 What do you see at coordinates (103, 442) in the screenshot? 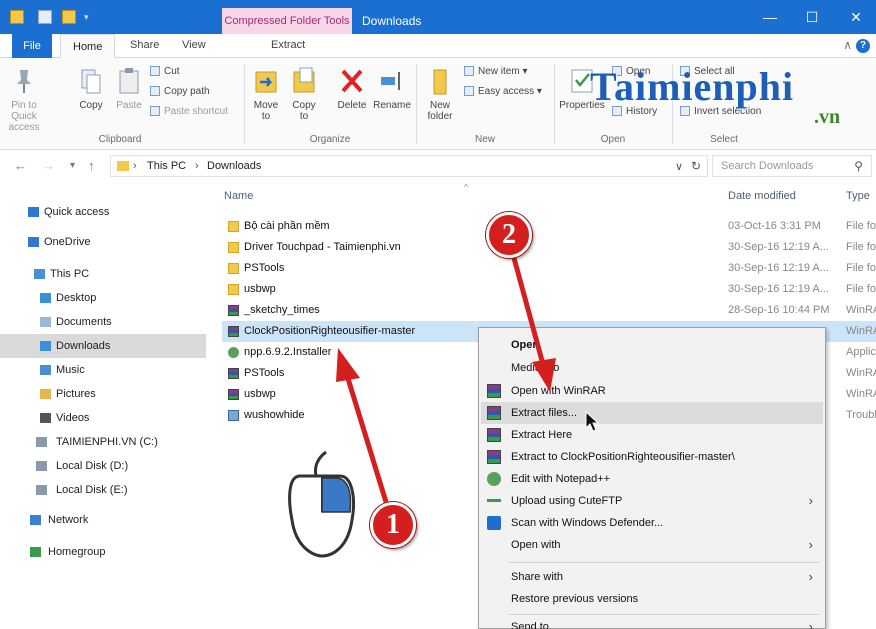
I see `nav-item-drive-c: TAIMIENPHI.VN (C:)` at bounding box center [103, 442].